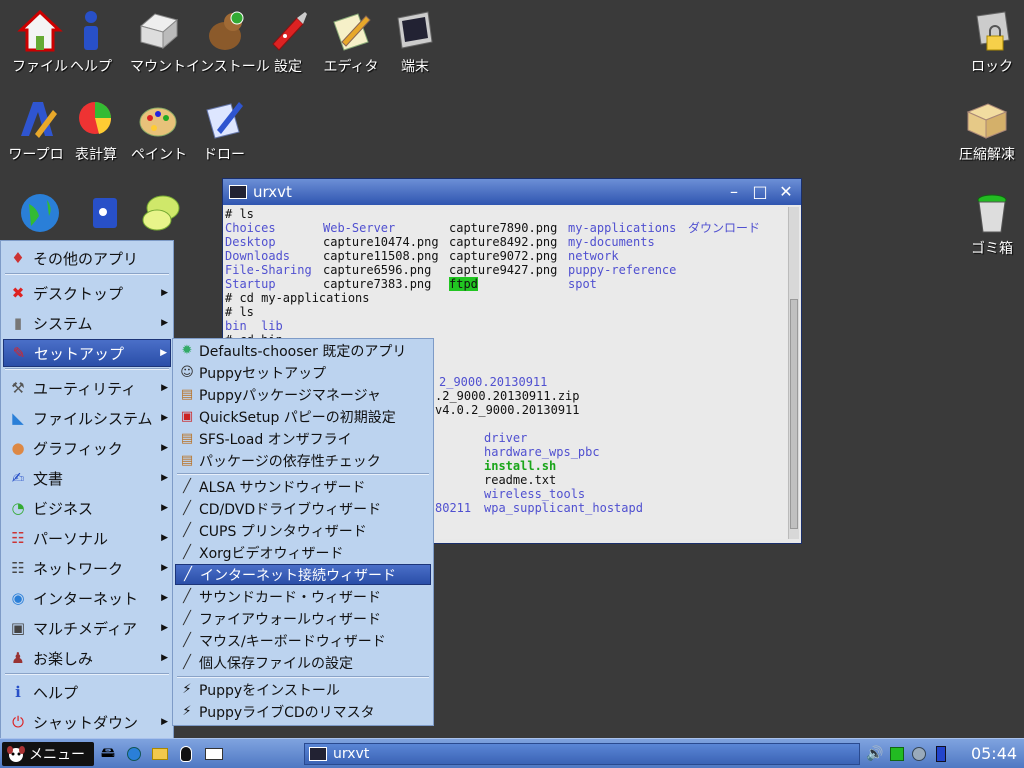 This screenshot has width=1024, height=768. I want to click on submenu-item-label: インターネット接続ウィザード, so click(298, 575).